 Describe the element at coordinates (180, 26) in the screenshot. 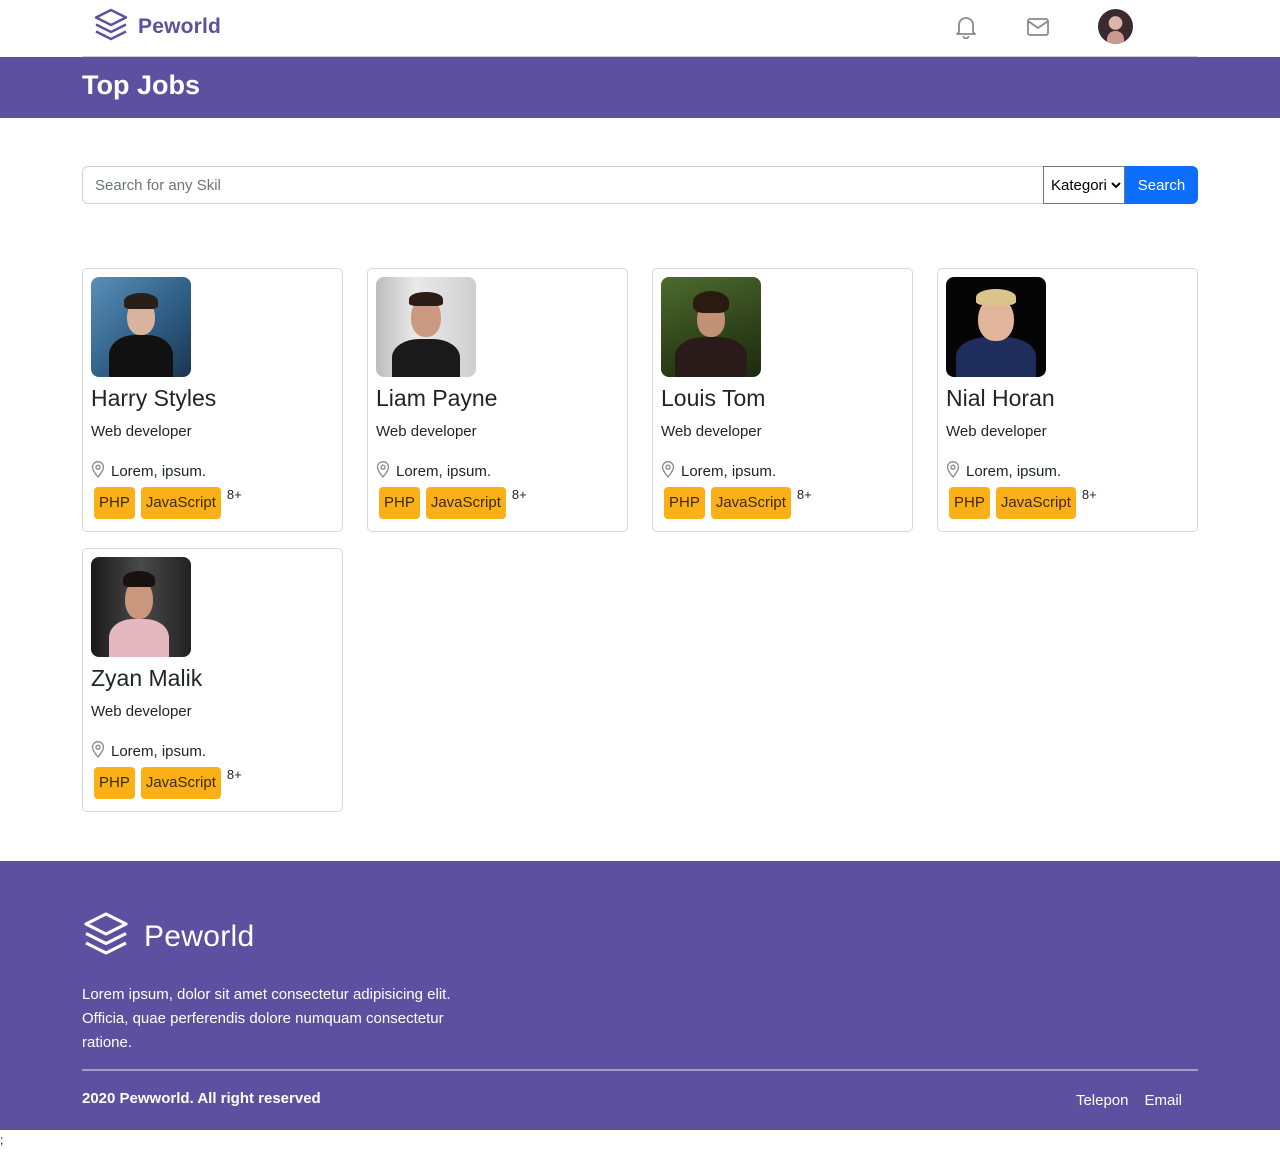

I see `brand-name: Peworld` at that location.